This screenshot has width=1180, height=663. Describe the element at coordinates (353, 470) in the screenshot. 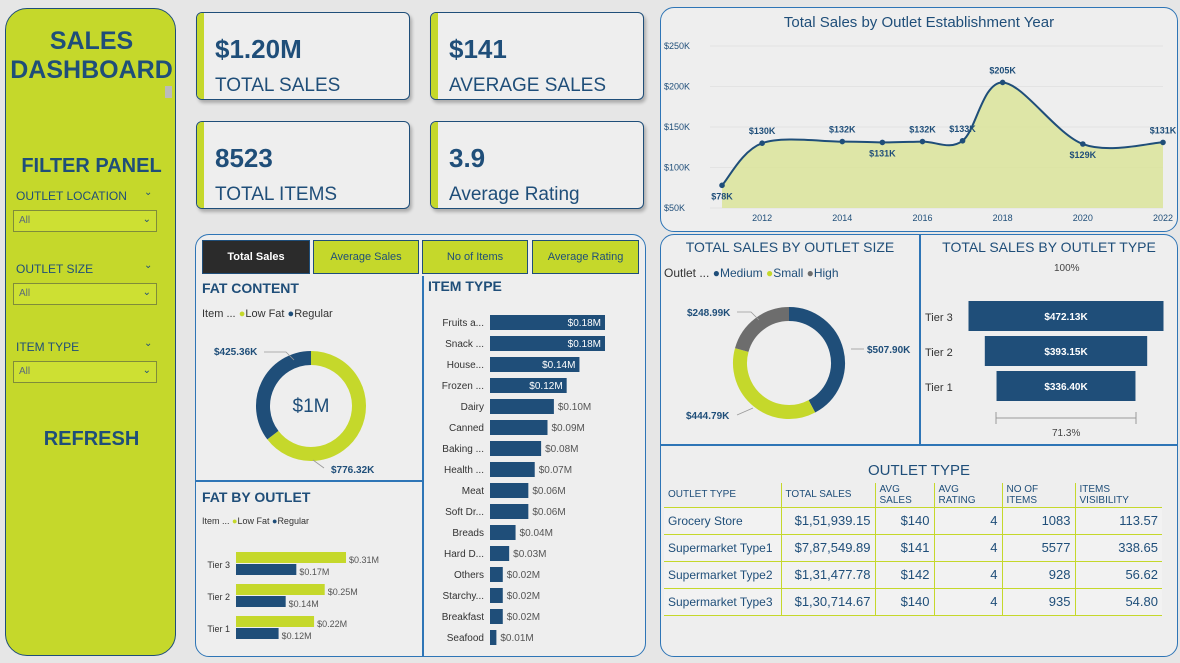

I see `data-label-low-fat: $776.32K` at that location.